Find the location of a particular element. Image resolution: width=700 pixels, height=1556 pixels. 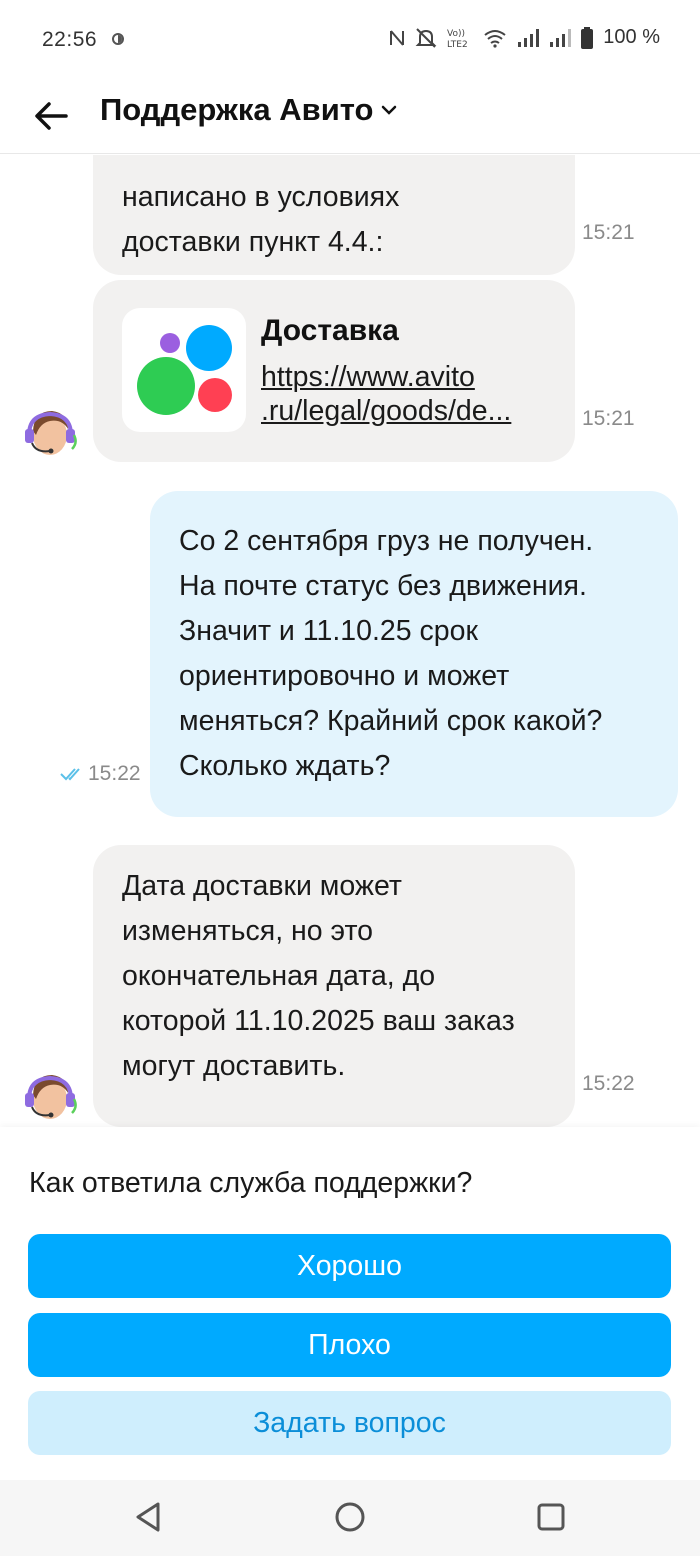

chevron-down-icon is located at coordinates (388, 110).